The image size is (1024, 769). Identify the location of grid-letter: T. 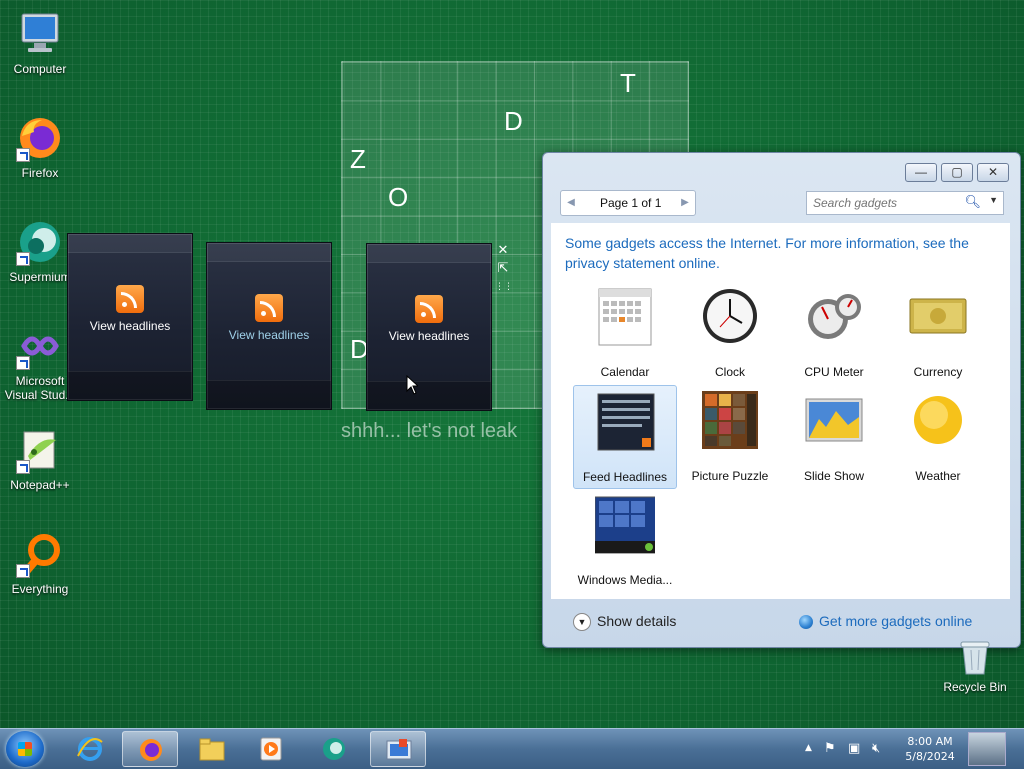
(628, 83).